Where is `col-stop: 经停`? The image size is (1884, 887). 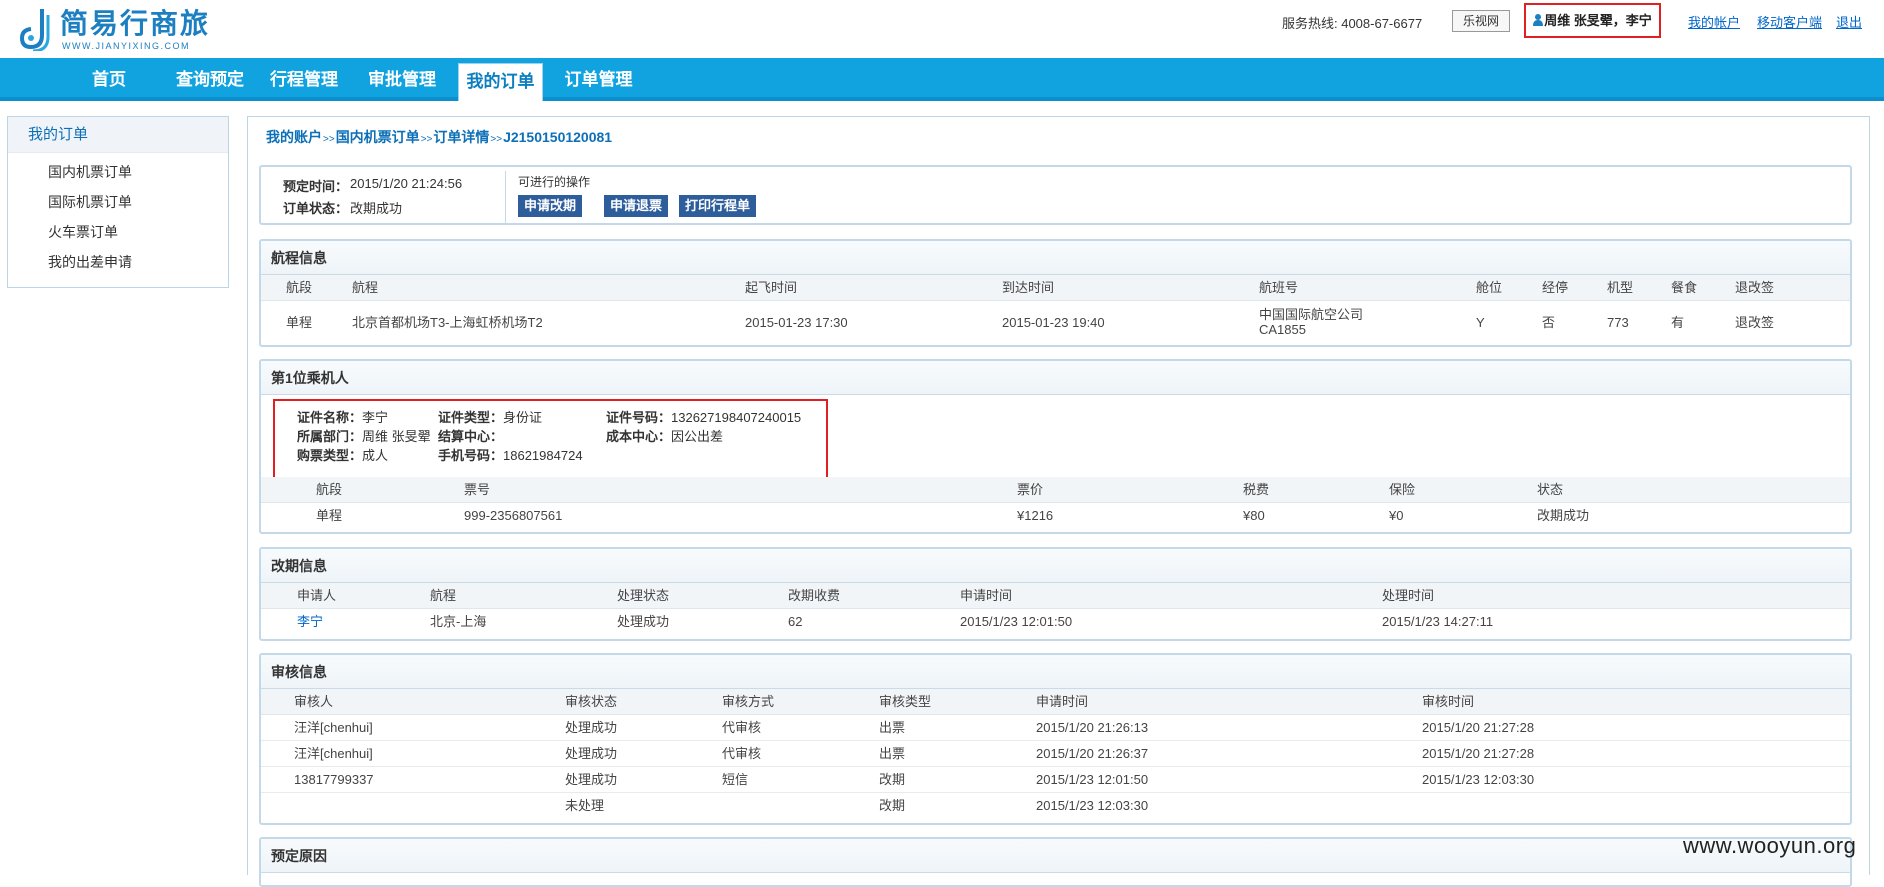 col-stop: 经停 is located at coordinates (1555, 287).